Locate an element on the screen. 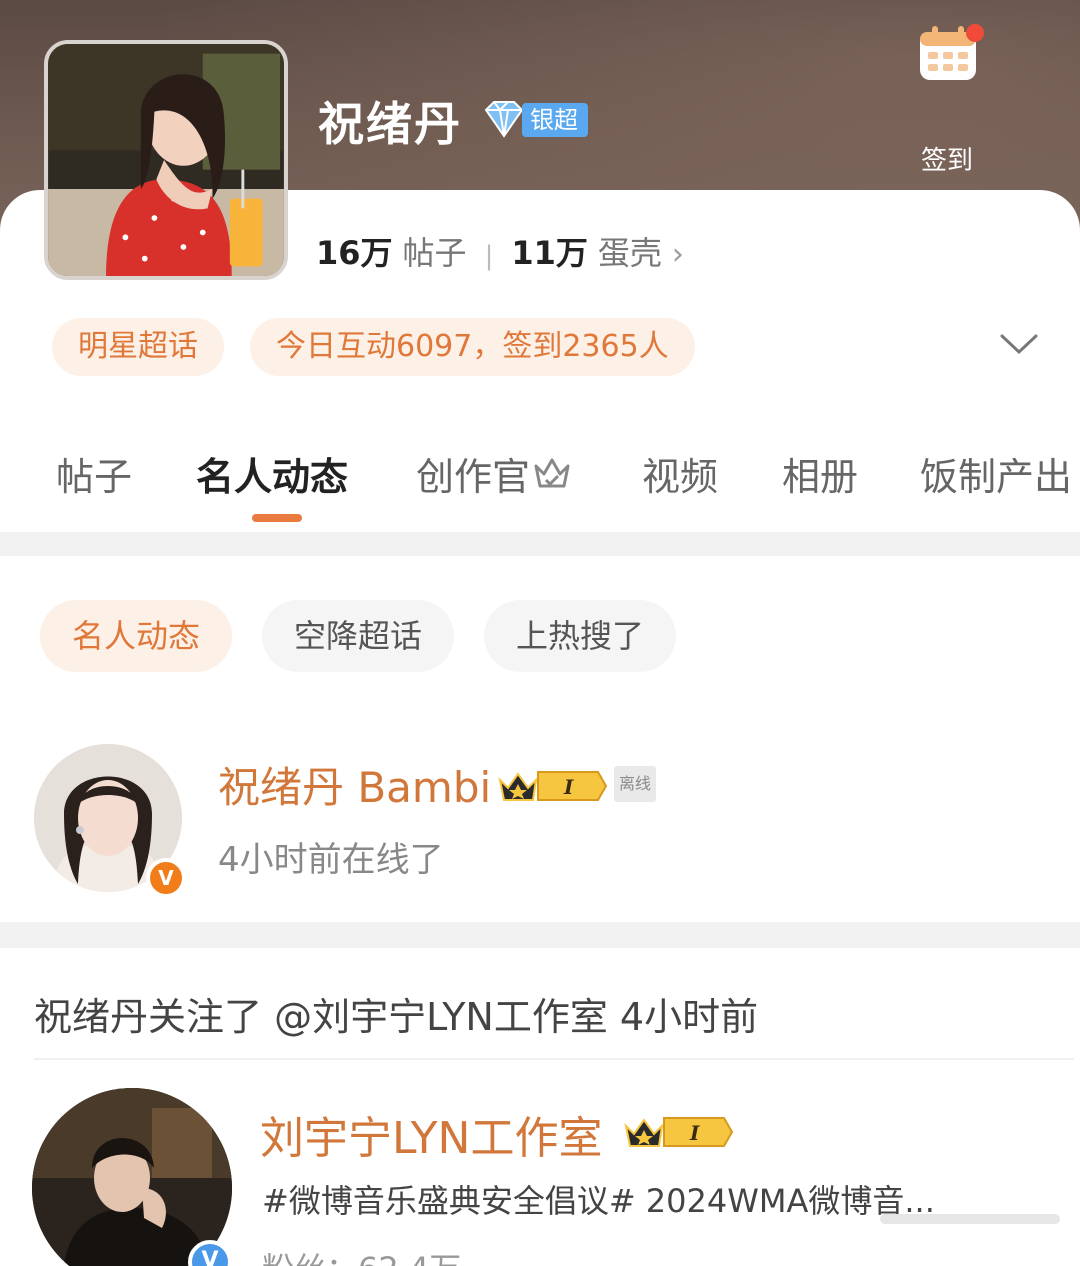 The height and width of the screenshot is (1266, 1080). profile-avatar is located at coordinates (166, 160).